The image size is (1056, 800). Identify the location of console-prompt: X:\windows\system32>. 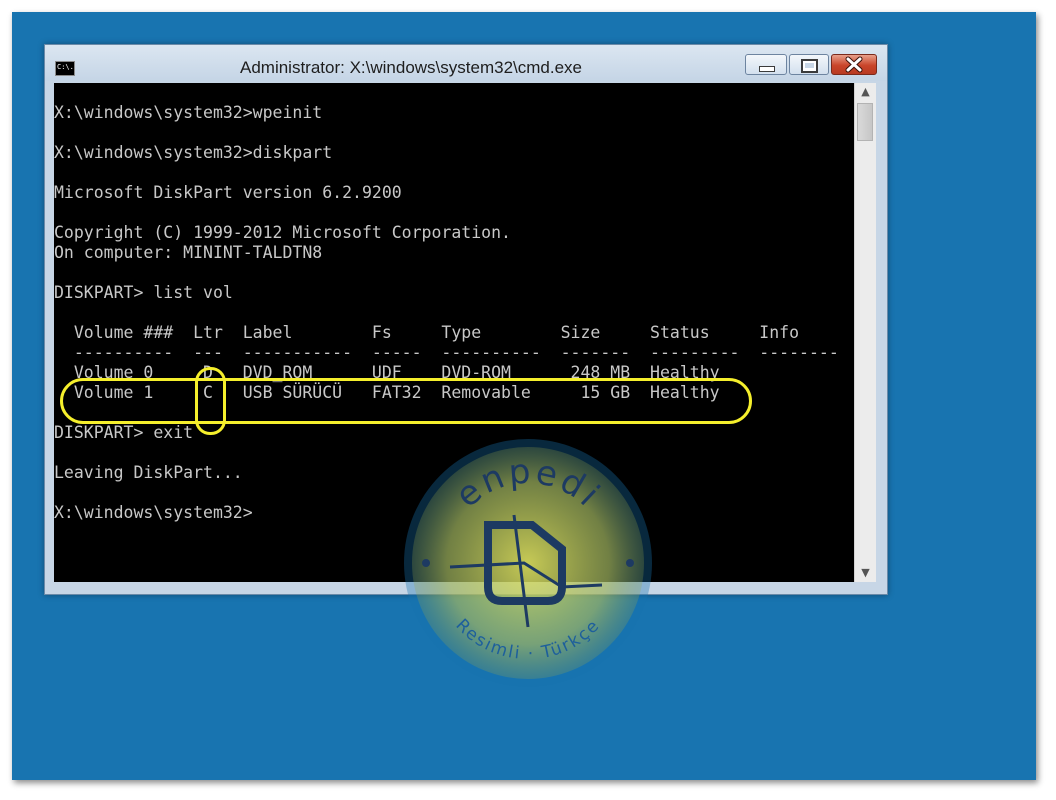
(153, 512).